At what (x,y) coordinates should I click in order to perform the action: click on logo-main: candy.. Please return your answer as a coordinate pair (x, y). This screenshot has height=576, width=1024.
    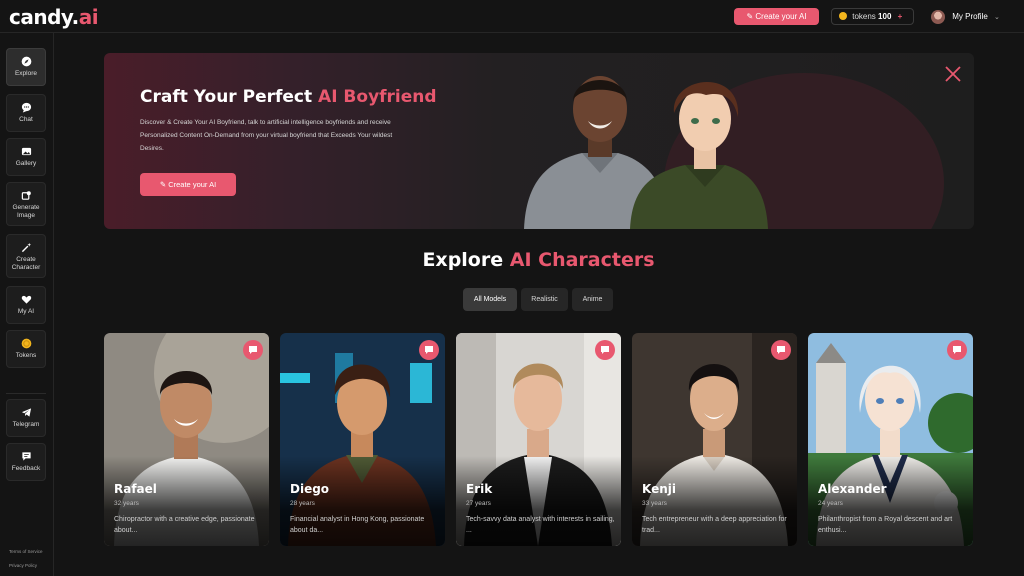
    Looking at the image, I should click on (44, 17).